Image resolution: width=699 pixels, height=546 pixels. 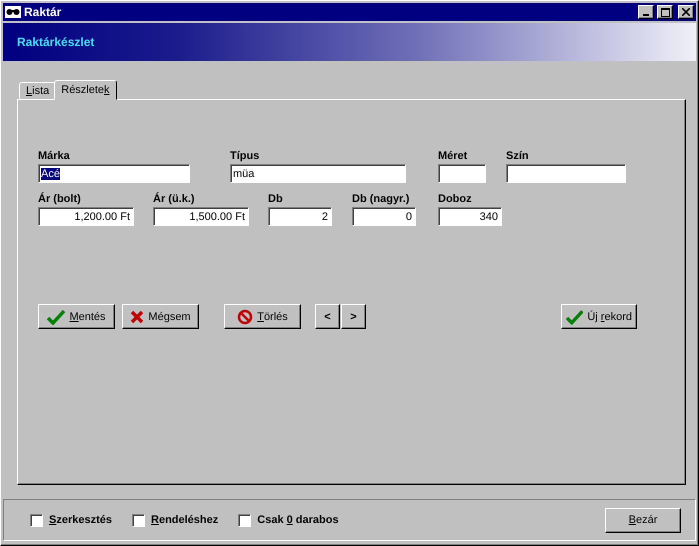 What do you see at coordinates (245, 157) in the screenshot?
I see `field-label: Típus` at bounding box center [245, 157].